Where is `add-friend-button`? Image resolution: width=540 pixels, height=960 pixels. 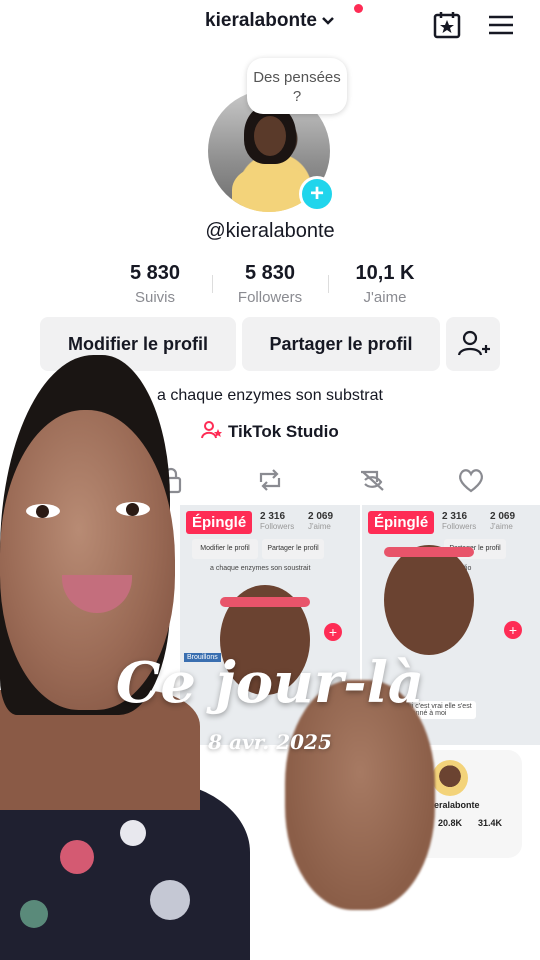 add-friend-button is located at coordinates (473, 344).